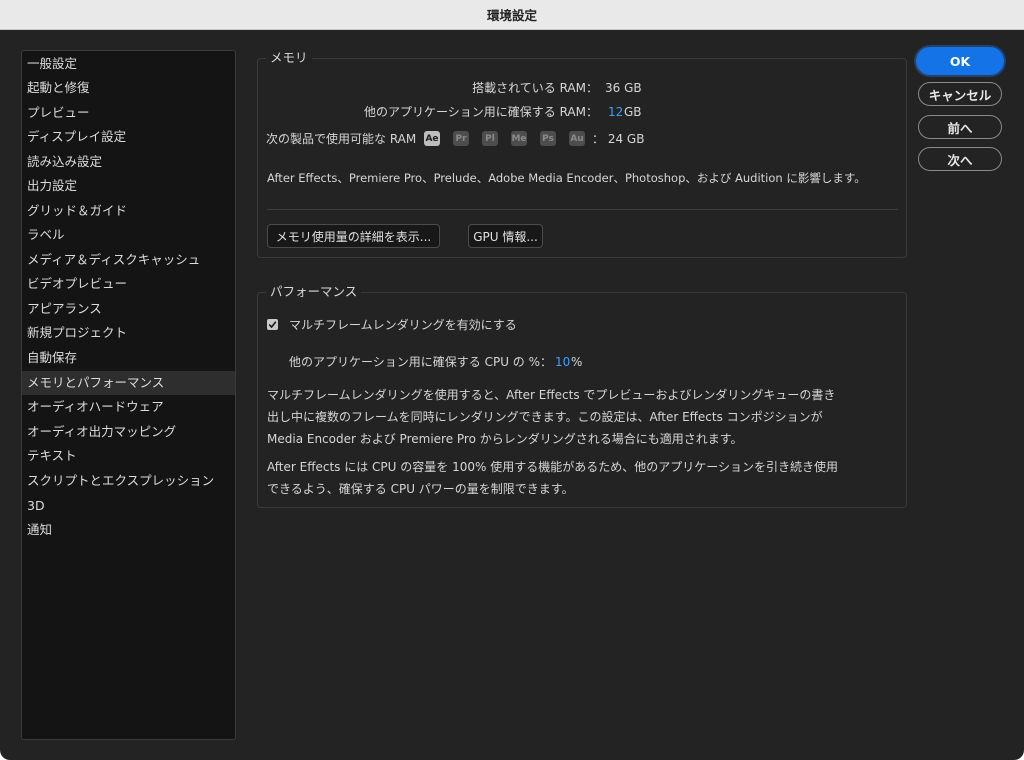 The height and width of the screenshot is (760, 1024). I want to click on installed-ram-value: 36 GB, so click(623, 88).